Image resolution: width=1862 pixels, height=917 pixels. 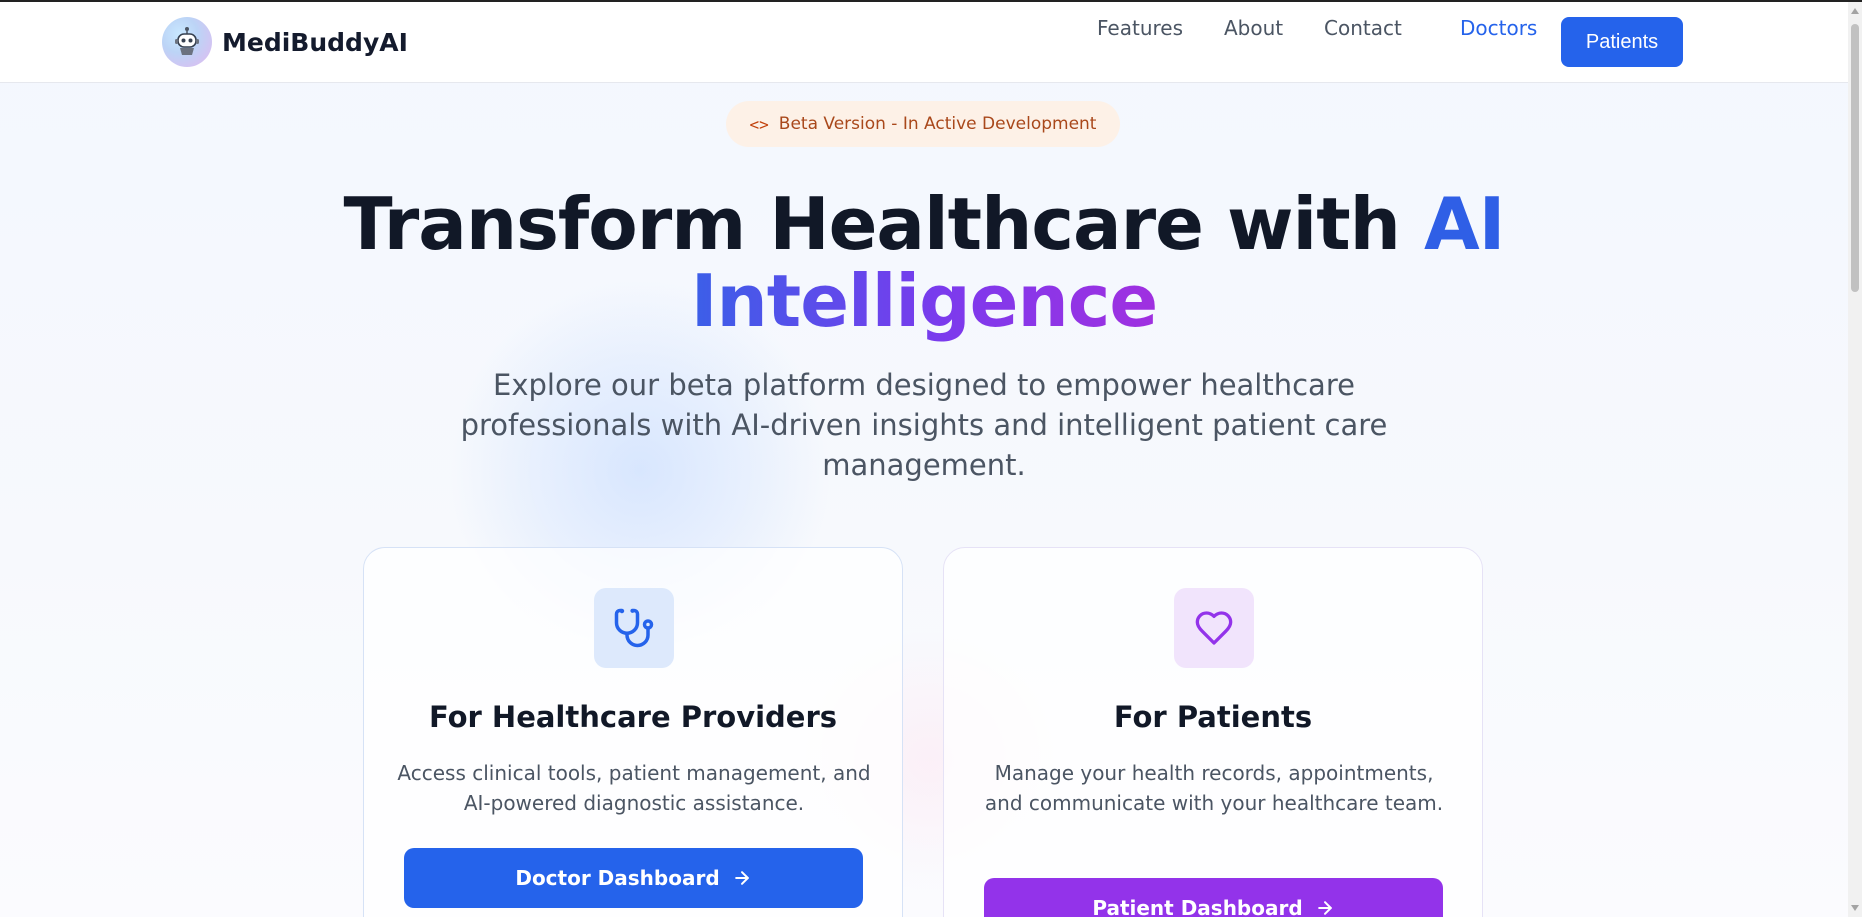 I want to click on scroll-up-arrow-icon, so click(x=1855, y=11).